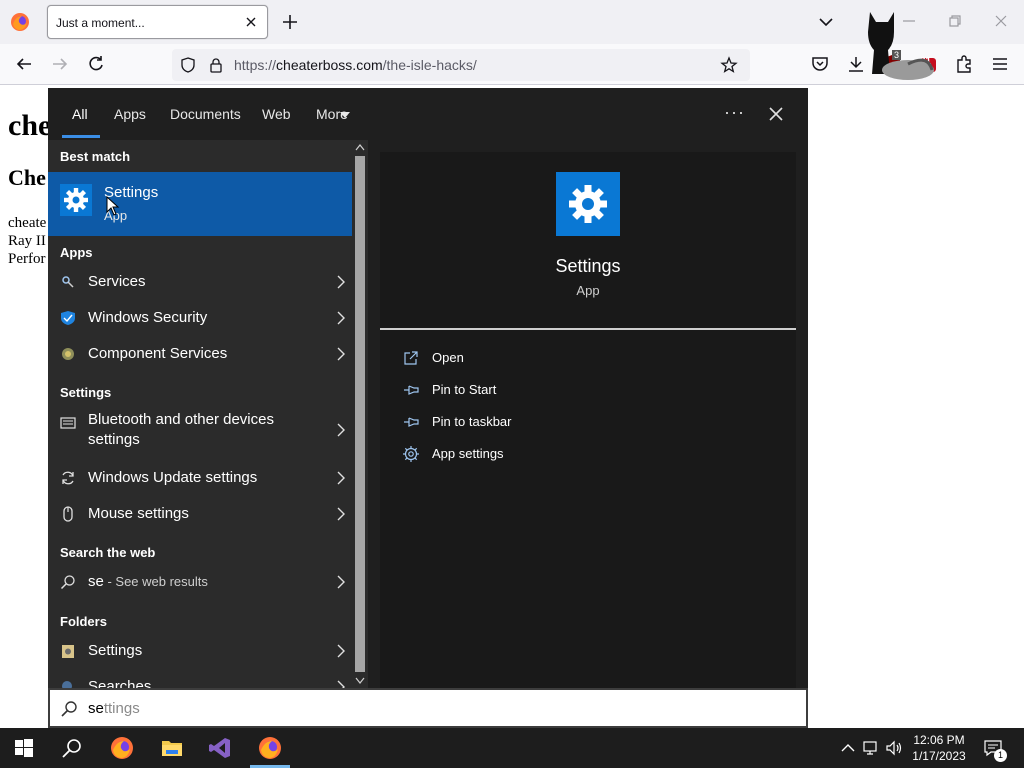  What do you see at coordinates (24, 64) in the screenshot?
I see `back-arrow-icon` at bounding box center [24, 64].